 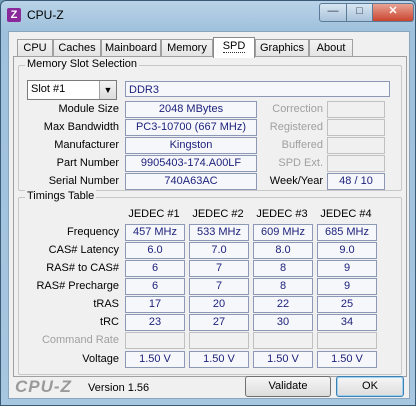 I want to click on part-number-value: 9905403-174.A00LF, so click(x=191, y=163).